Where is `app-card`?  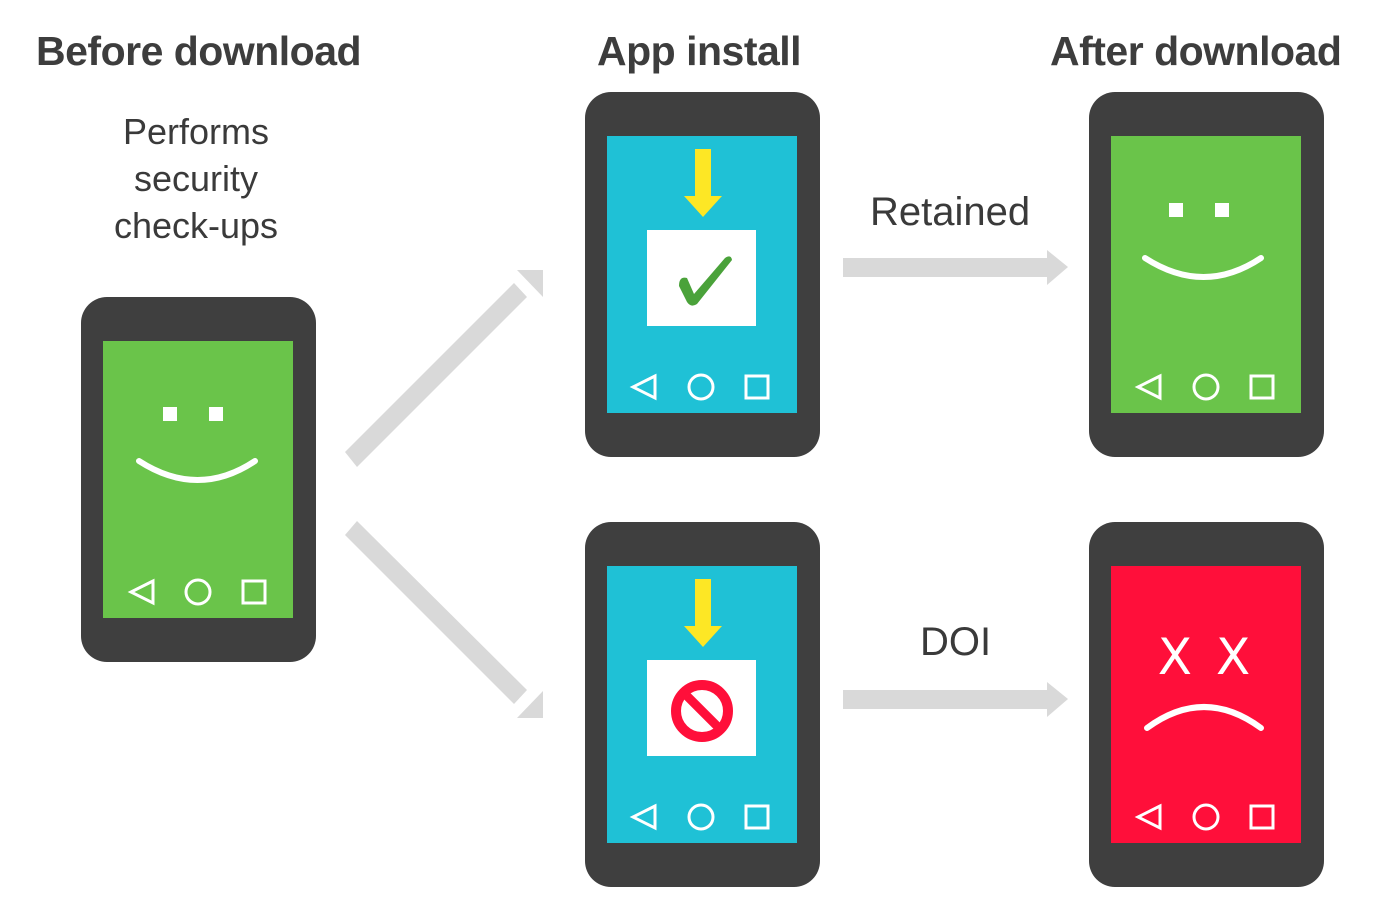 app-card is located at coordinates (701, 278).